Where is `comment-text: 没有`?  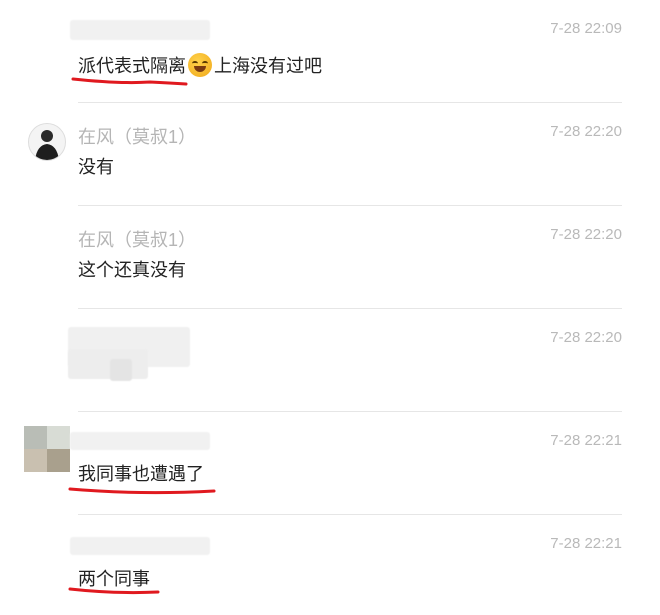 comment-text: 没有 is located at coordinates (96, 167).